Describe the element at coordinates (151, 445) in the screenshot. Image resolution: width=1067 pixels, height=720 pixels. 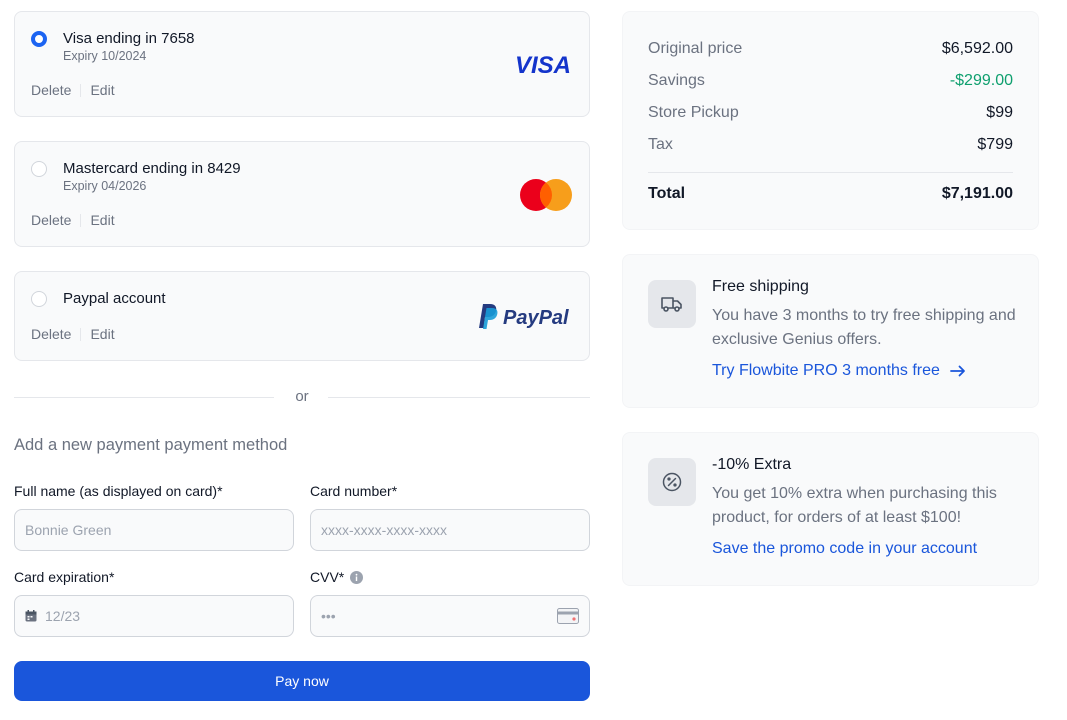
I see `new-payment-heading: Add a new payment payment method` at that location.